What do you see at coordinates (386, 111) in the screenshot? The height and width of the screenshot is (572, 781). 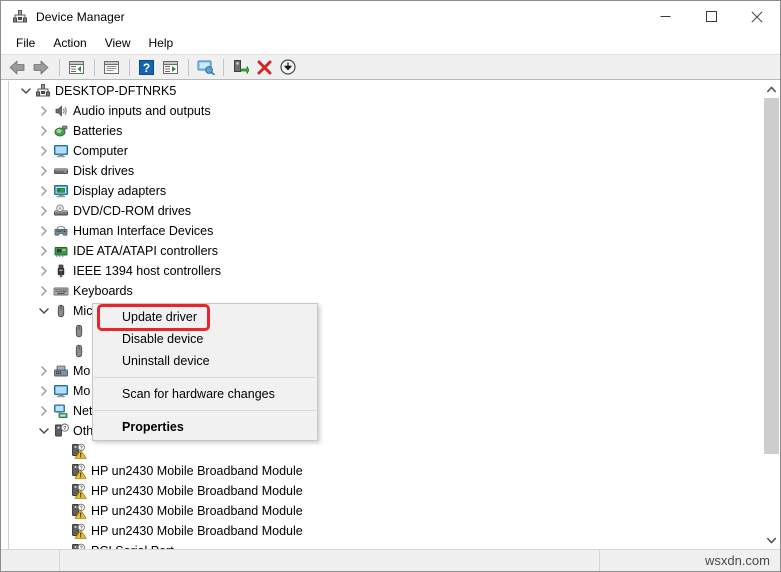 I see `tree-row: Audio inputs and outputs` at bounding box center [386, 111].